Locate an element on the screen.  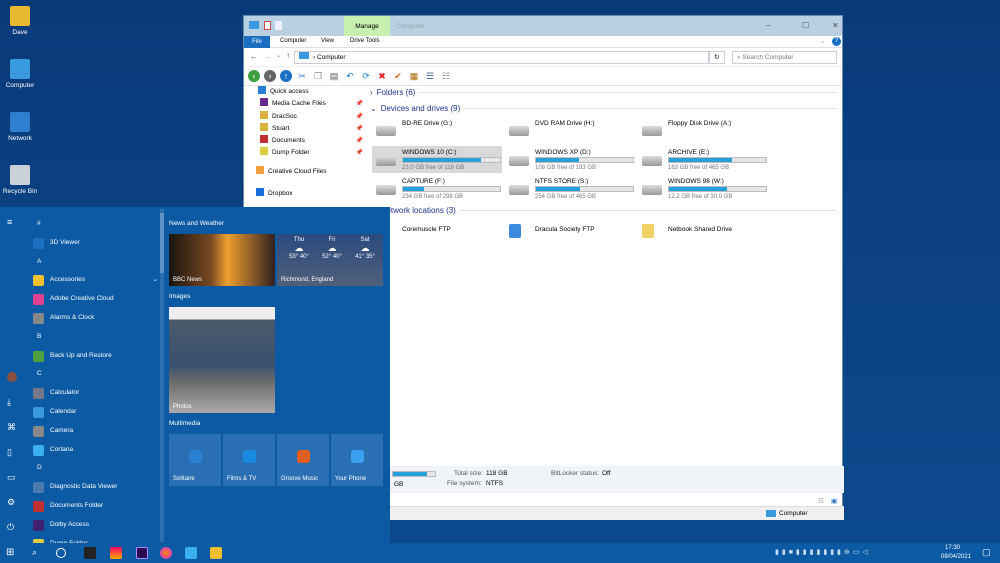
delete-icon: ✖ is located at coordinates (382, 76).